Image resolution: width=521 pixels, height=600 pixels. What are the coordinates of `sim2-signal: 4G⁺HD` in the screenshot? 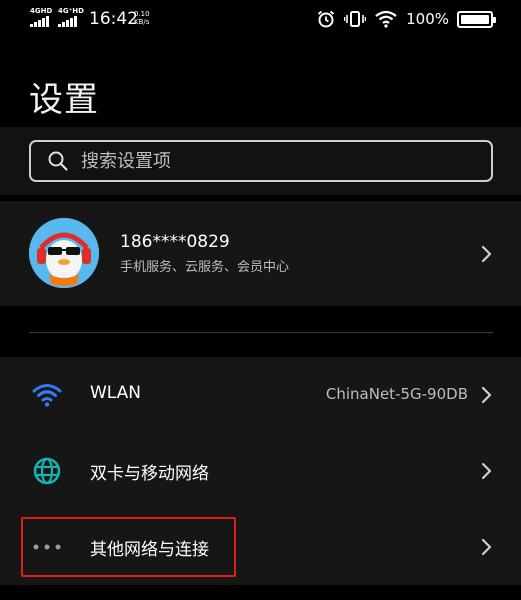 It's located at (71, 17).